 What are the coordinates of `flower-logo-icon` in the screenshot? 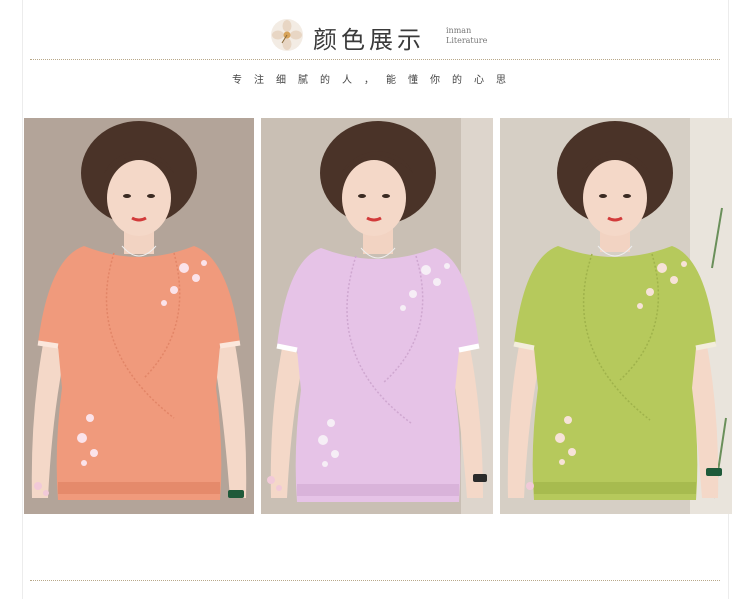 It's located at (287, 35).